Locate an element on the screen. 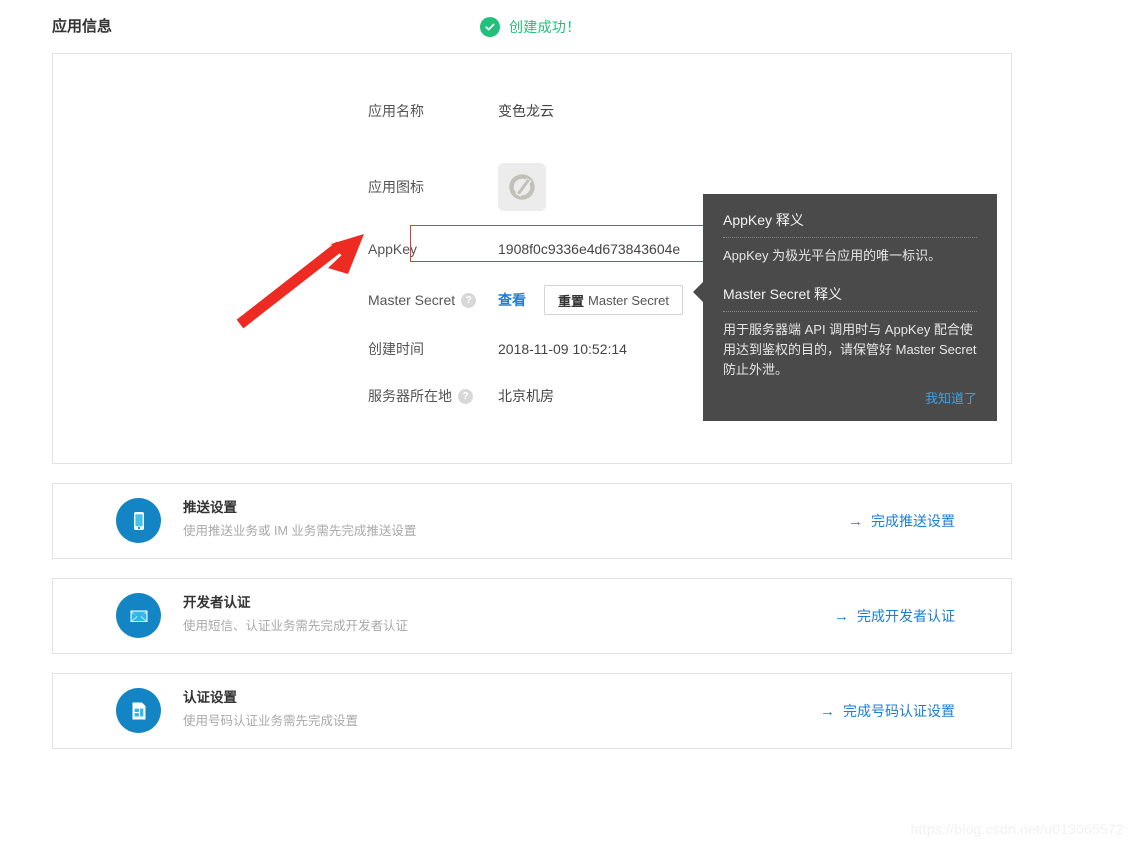 The width and height of the screenshot is (1130, 845). complete-push-settings-link: → 完成推送设置 is located at coordinates (901, 521).